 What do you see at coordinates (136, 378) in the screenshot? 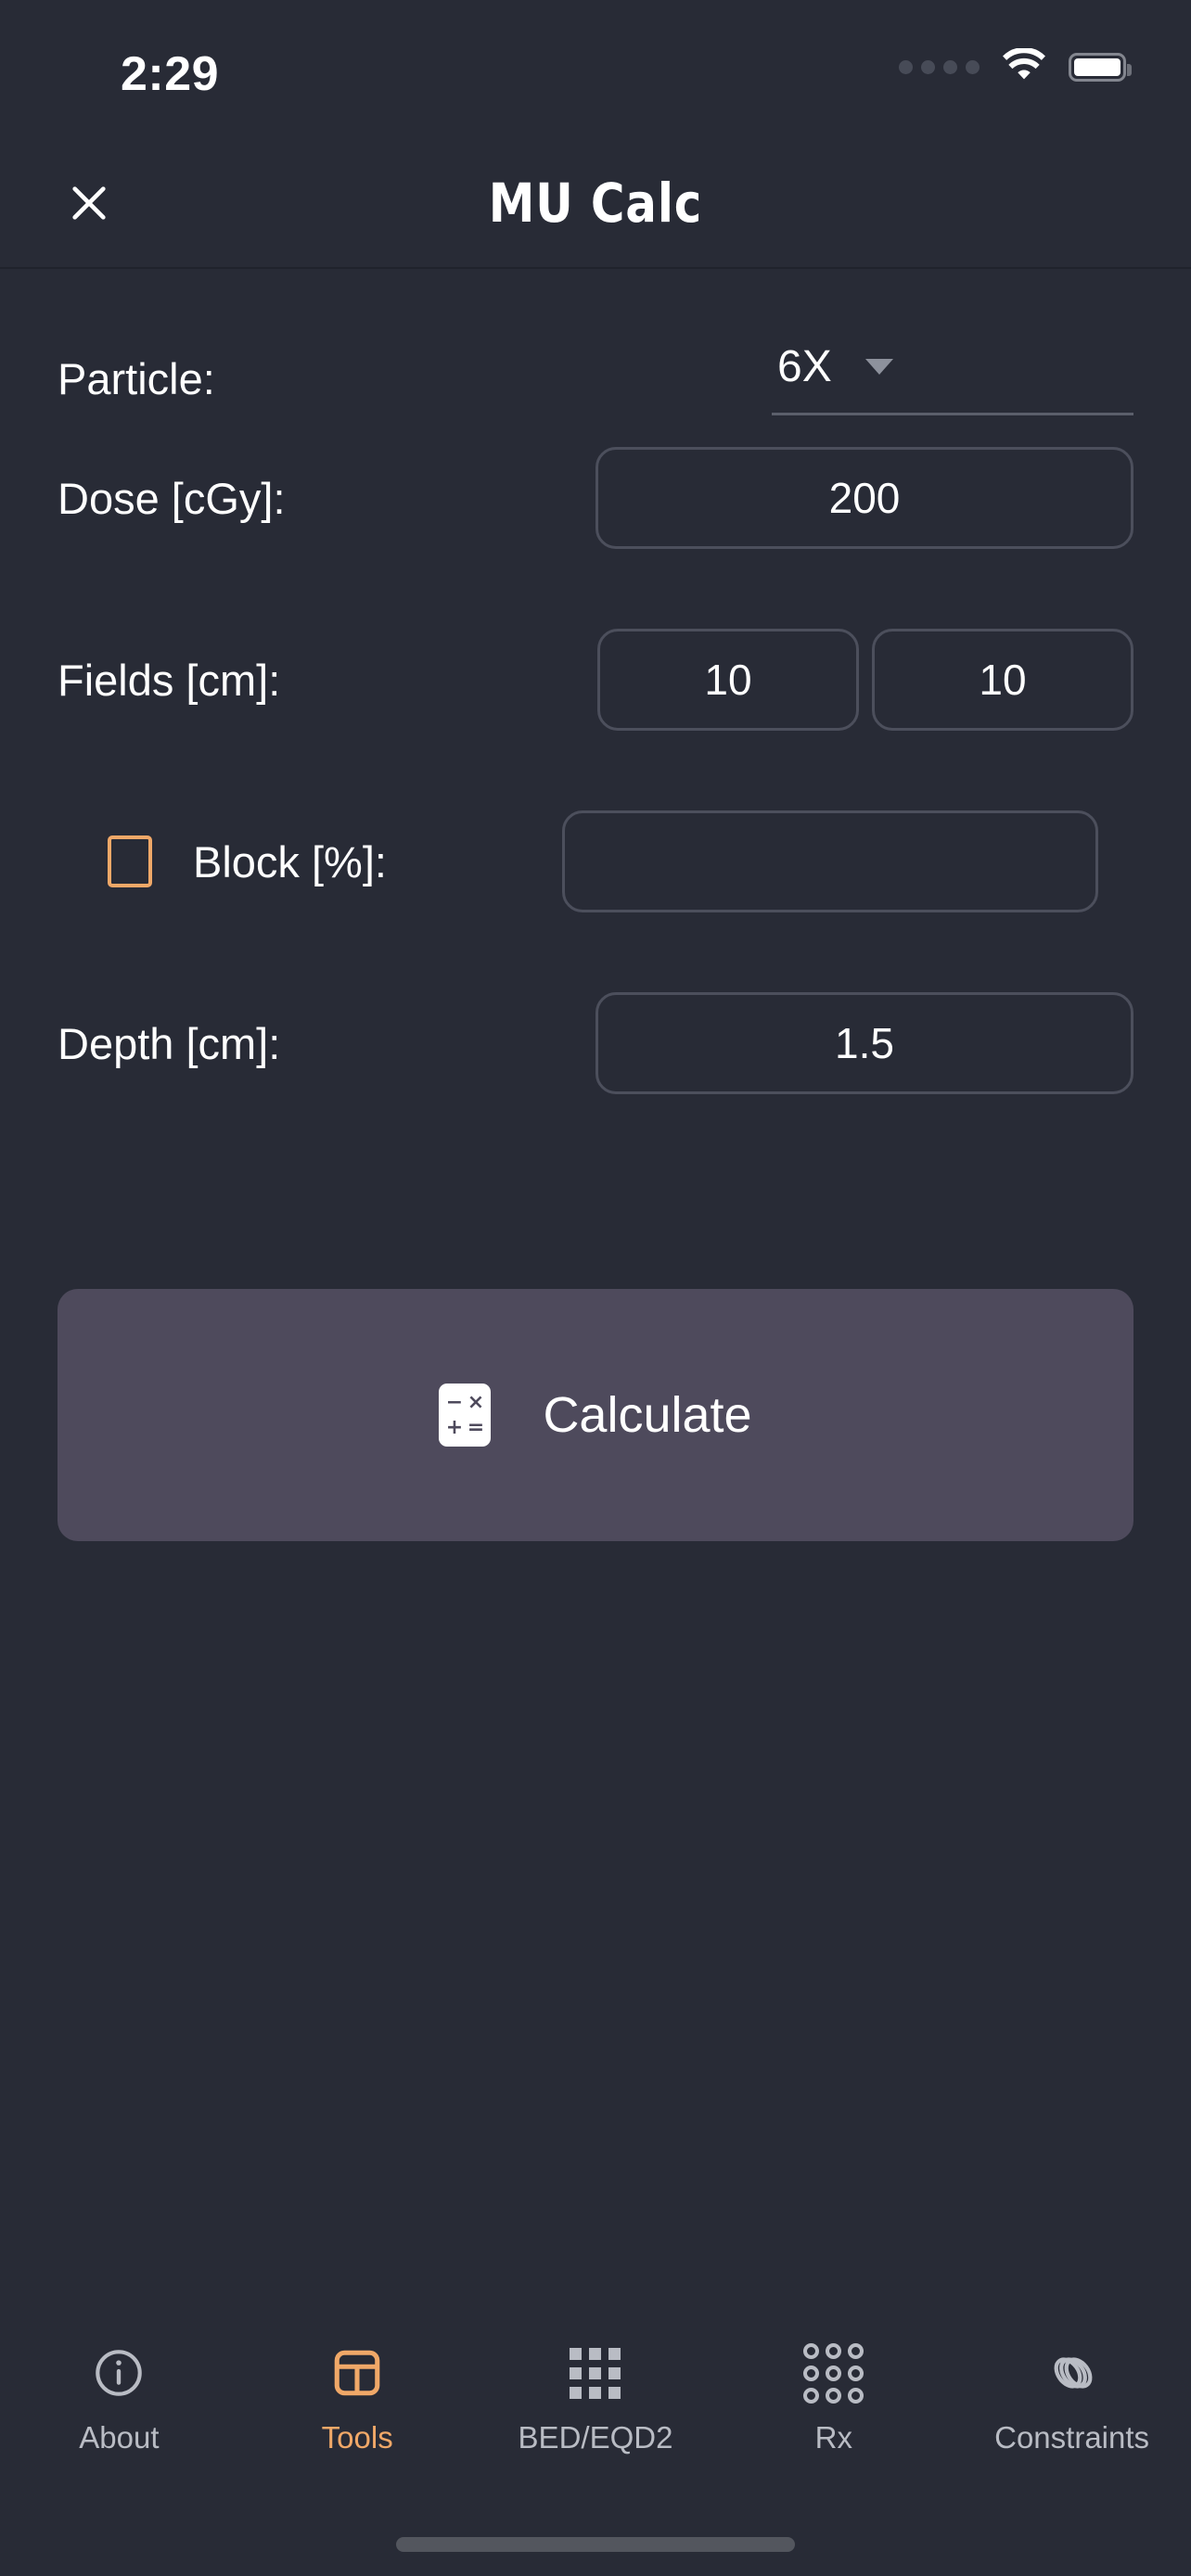
I see `particle-label: Particle:` at bounding box center [136, 378].